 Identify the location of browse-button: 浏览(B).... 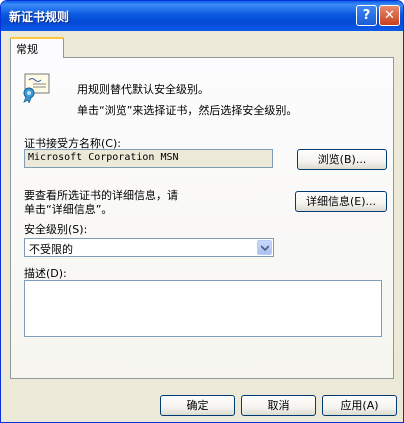
(342, 159).